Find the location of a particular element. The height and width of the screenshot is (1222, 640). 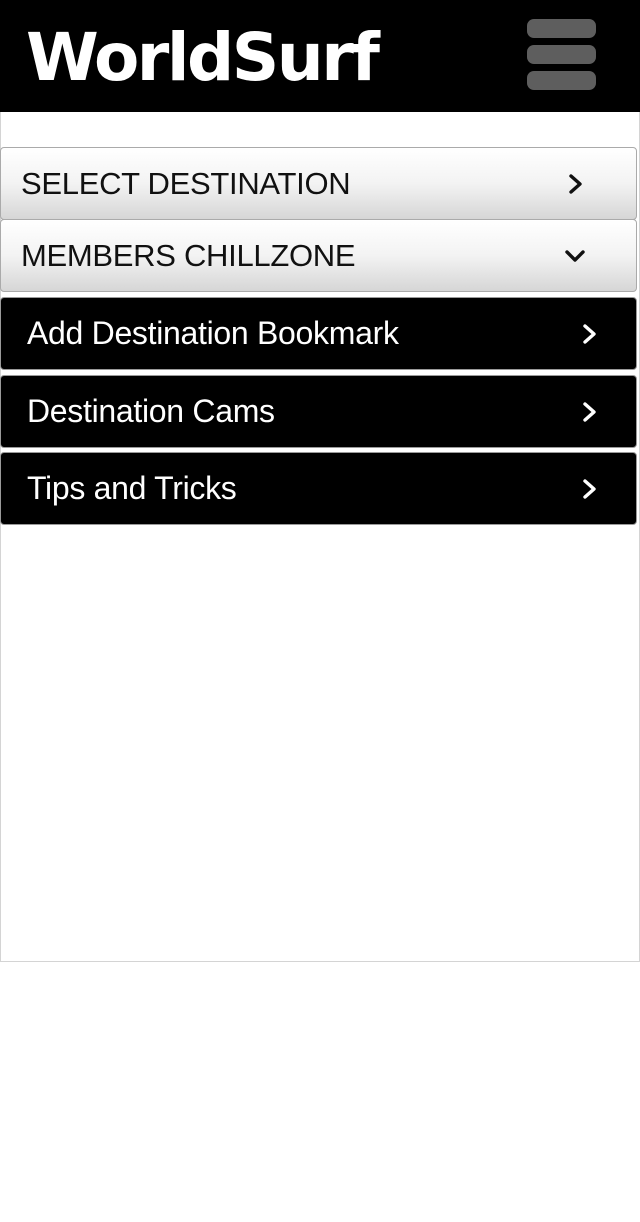

submenu-item-add-destination-bookmark: Add Destination Bookmark is located at coordinates (318, 333).